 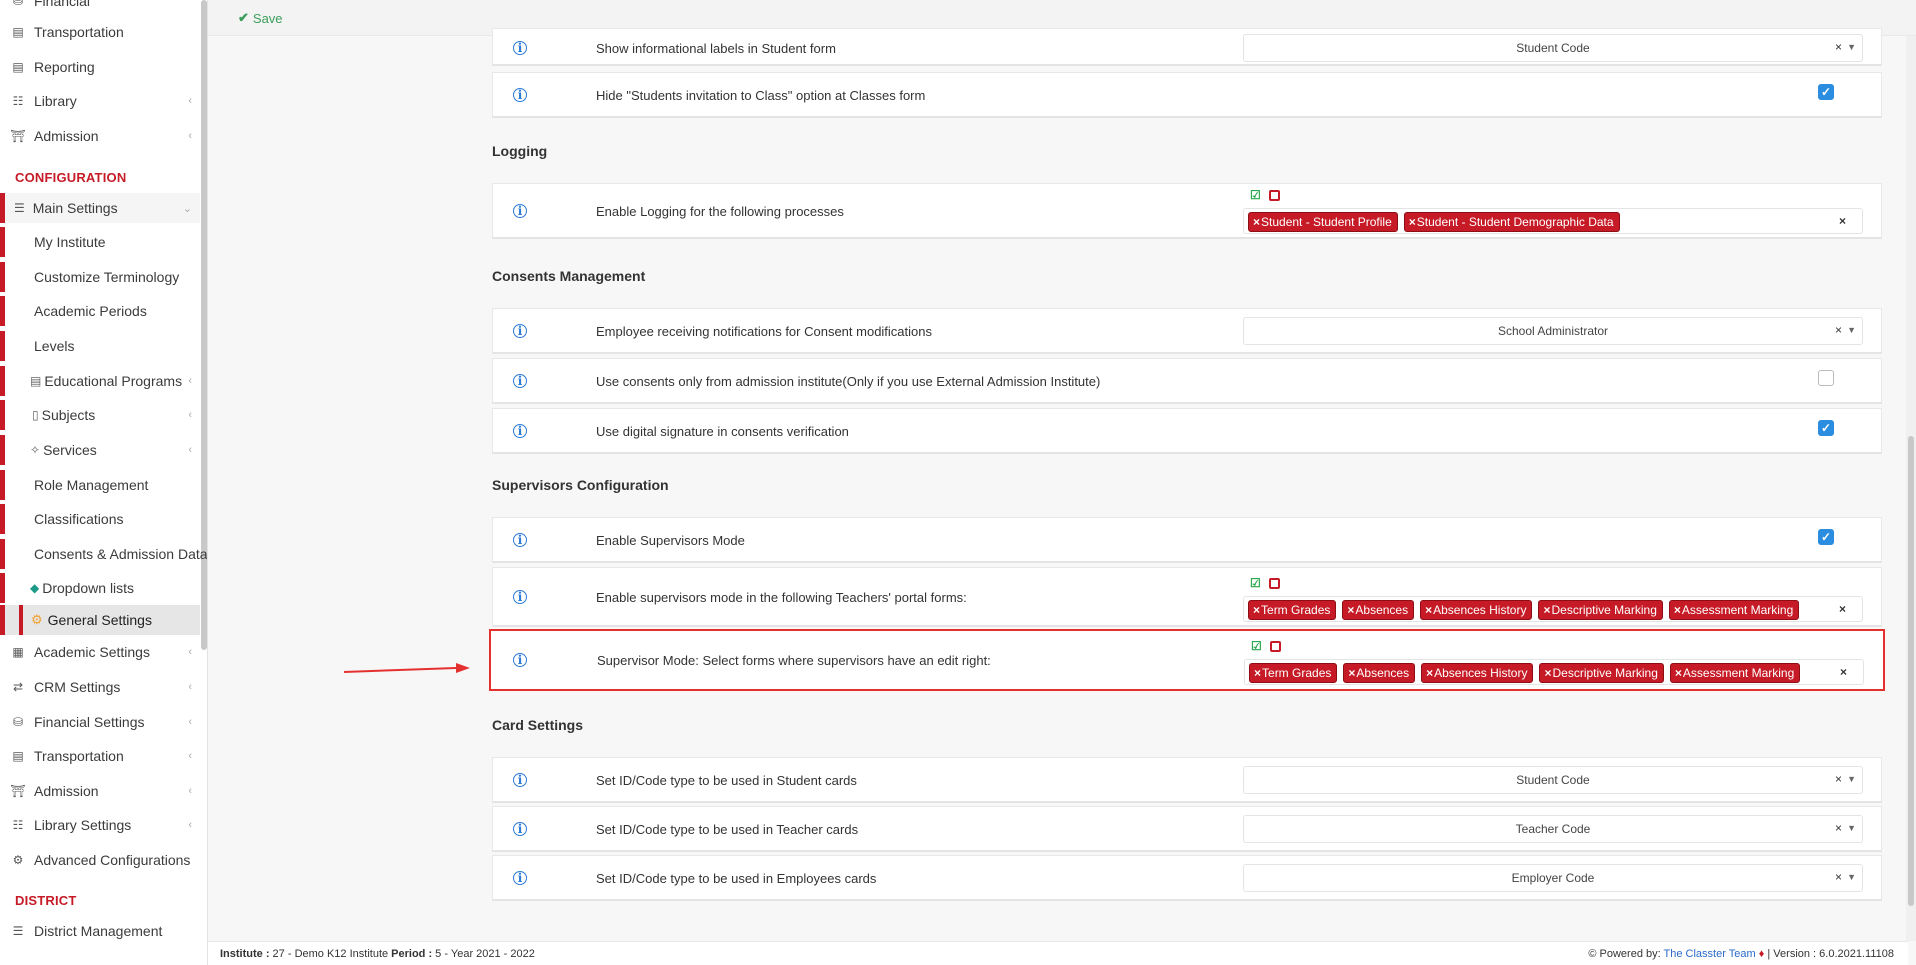 What do you see at coordinates (100, 450) in the screenshot?
I see `sidebar-item-services: ✧ Services ‹` at bounding box center [100, 450].